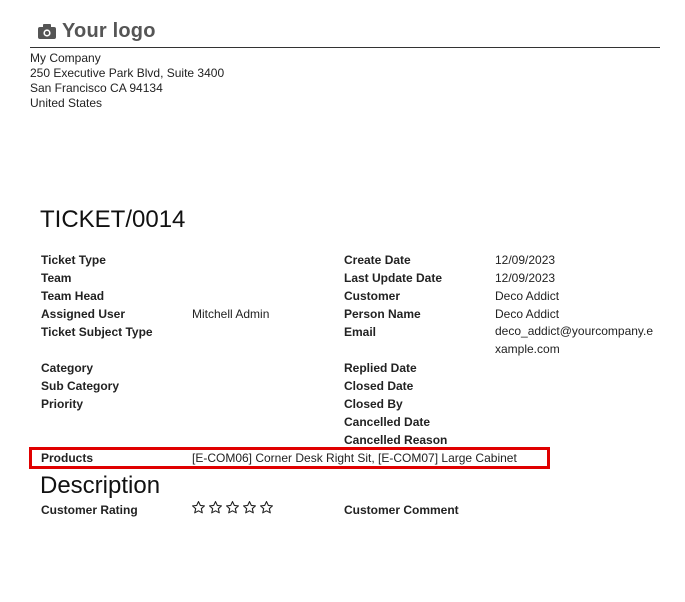 The image size is (685, 602). I want to click on last-update-date-value: 12/09/2023, so click(525, 278).